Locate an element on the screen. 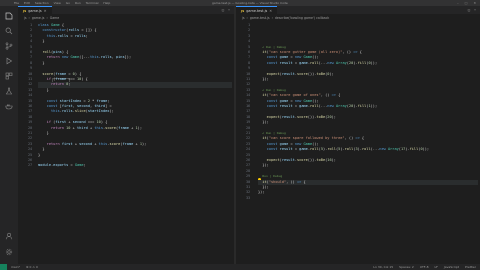  code-line: expect(result.score()).toBe(0); is located at coordinates (300, 73).